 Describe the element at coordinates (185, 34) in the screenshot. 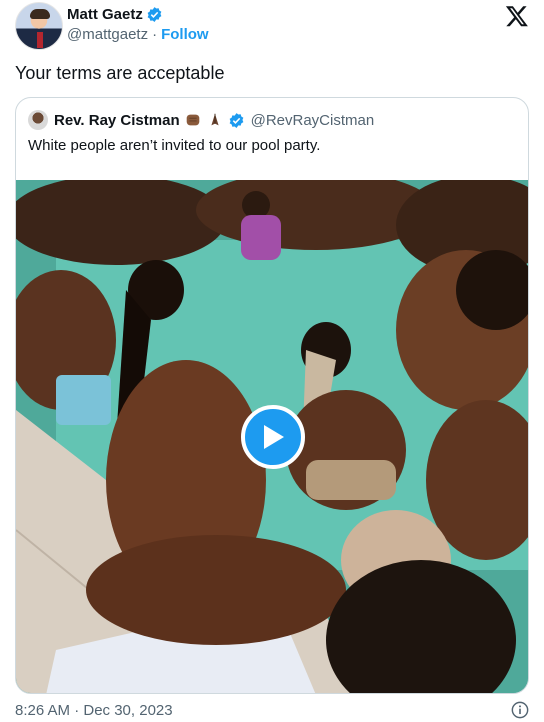

I see `follow-button: Follow` at that location.